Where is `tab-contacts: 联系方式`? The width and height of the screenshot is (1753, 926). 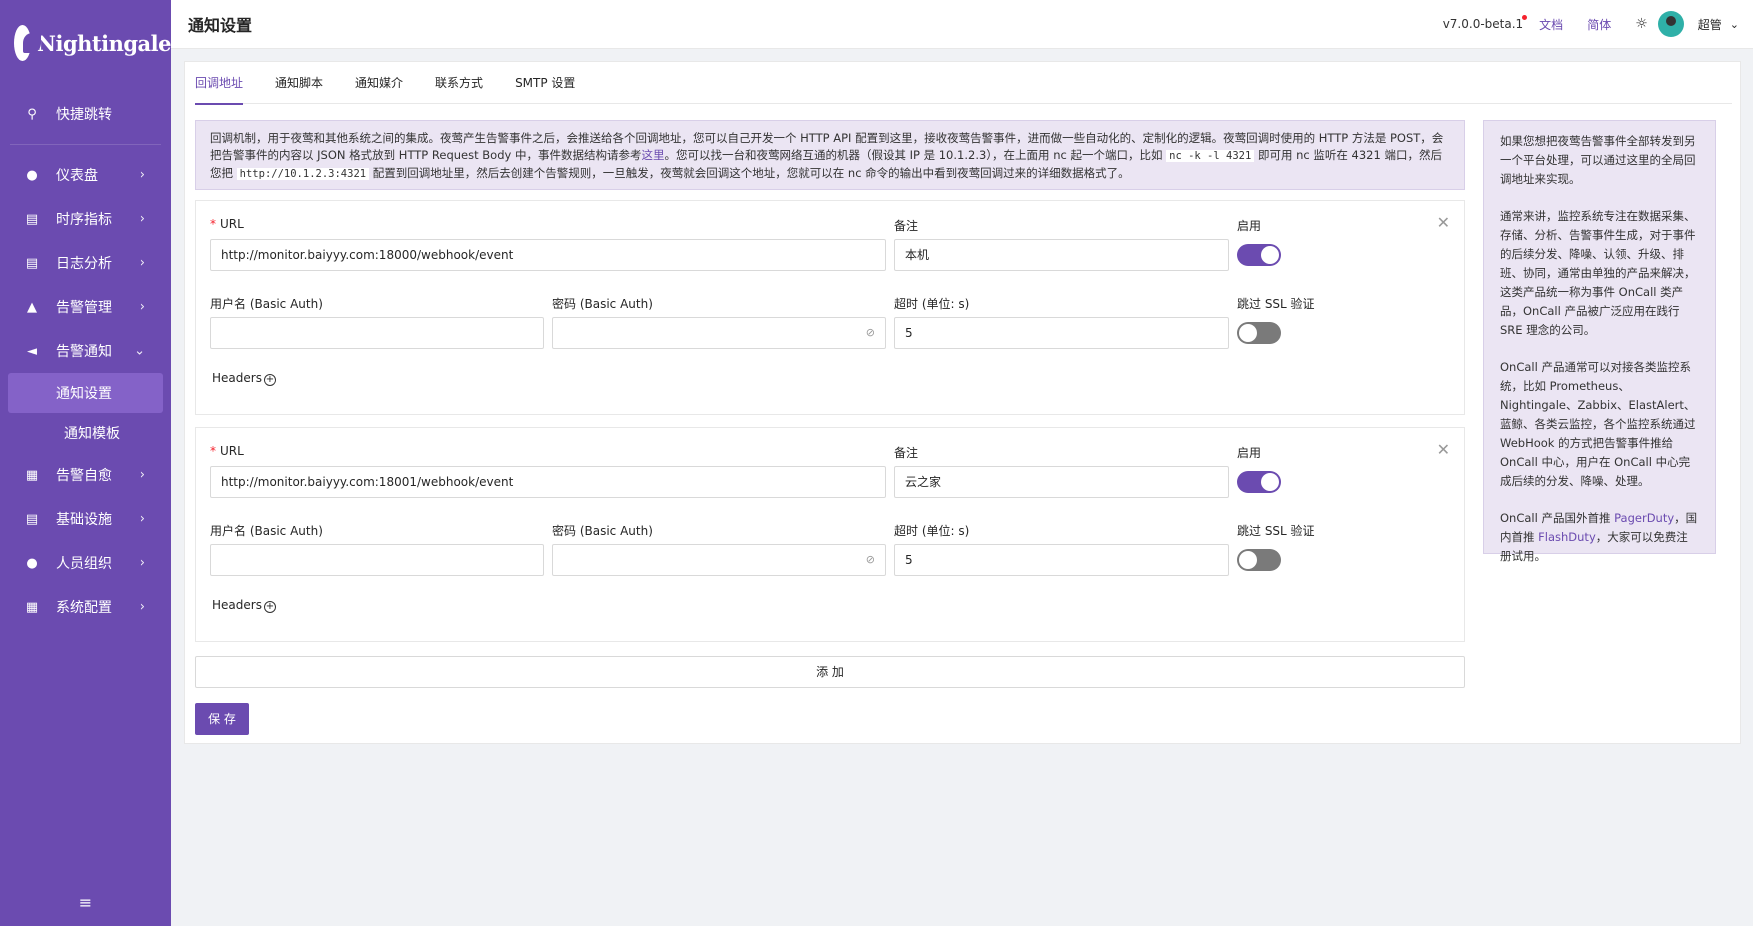
tab-contacts: 联系方式 is located at coordinates (459, 83).